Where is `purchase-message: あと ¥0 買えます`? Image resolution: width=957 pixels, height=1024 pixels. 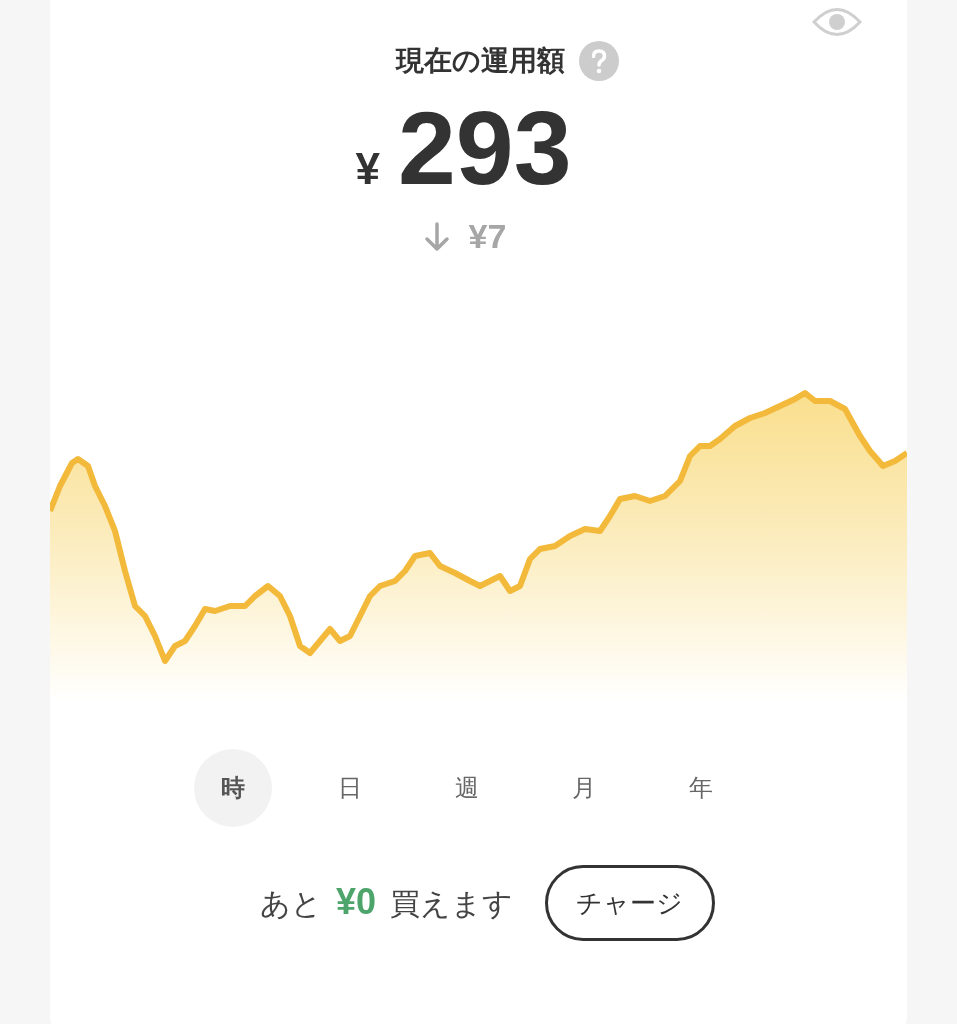 purchase-message: あと ¥0 買えます is located at coordinates (386, 903).